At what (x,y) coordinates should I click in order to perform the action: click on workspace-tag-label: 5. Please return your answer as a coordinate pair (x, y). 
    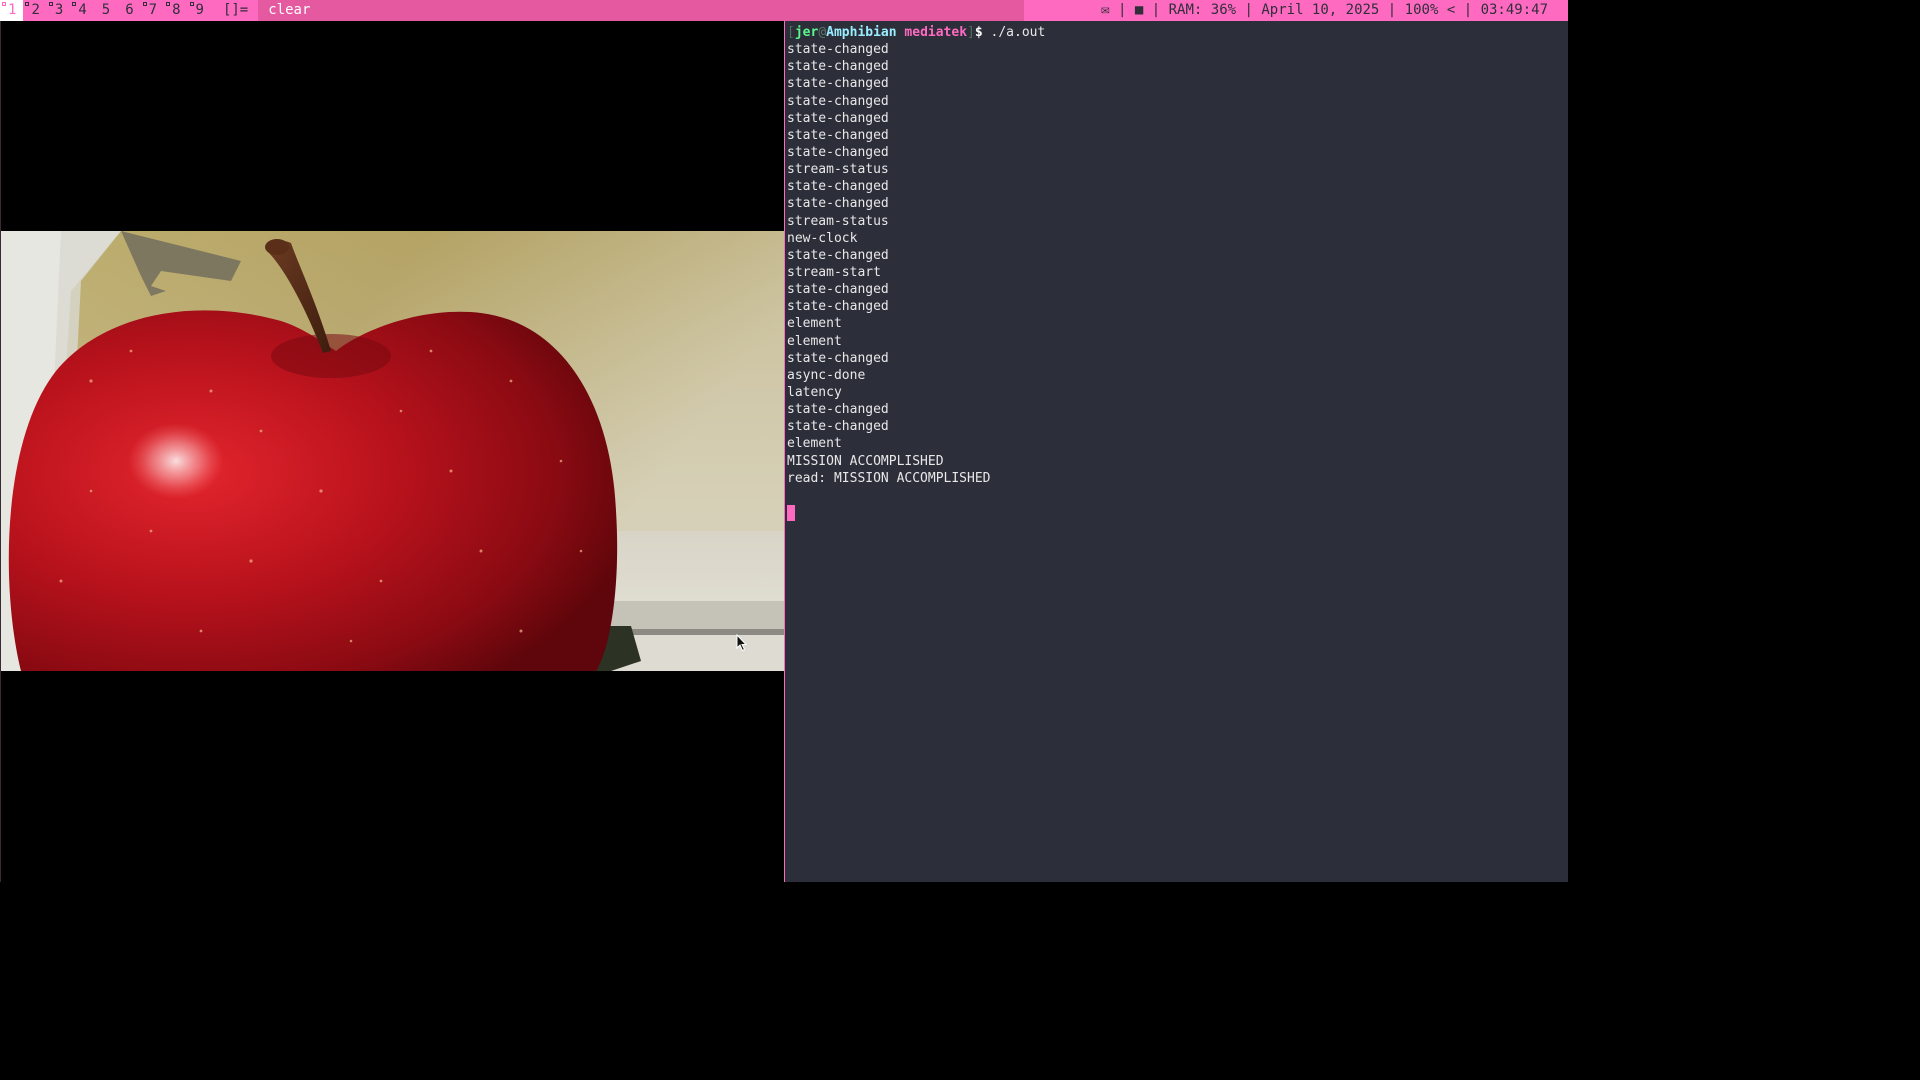
    Looking at the image, I should click on (106, 10).